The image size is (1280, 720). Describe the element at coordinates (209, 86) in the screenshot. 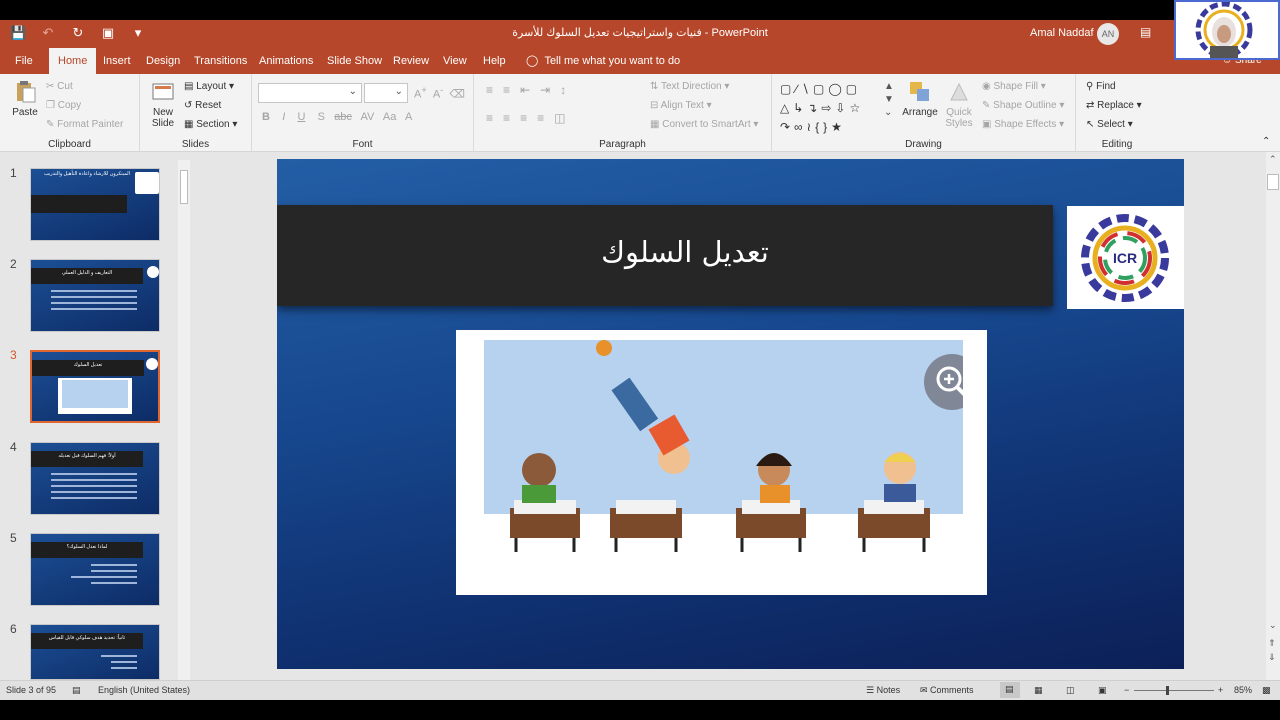

I see `layout-button: ▤ Layout ▾` at that location.